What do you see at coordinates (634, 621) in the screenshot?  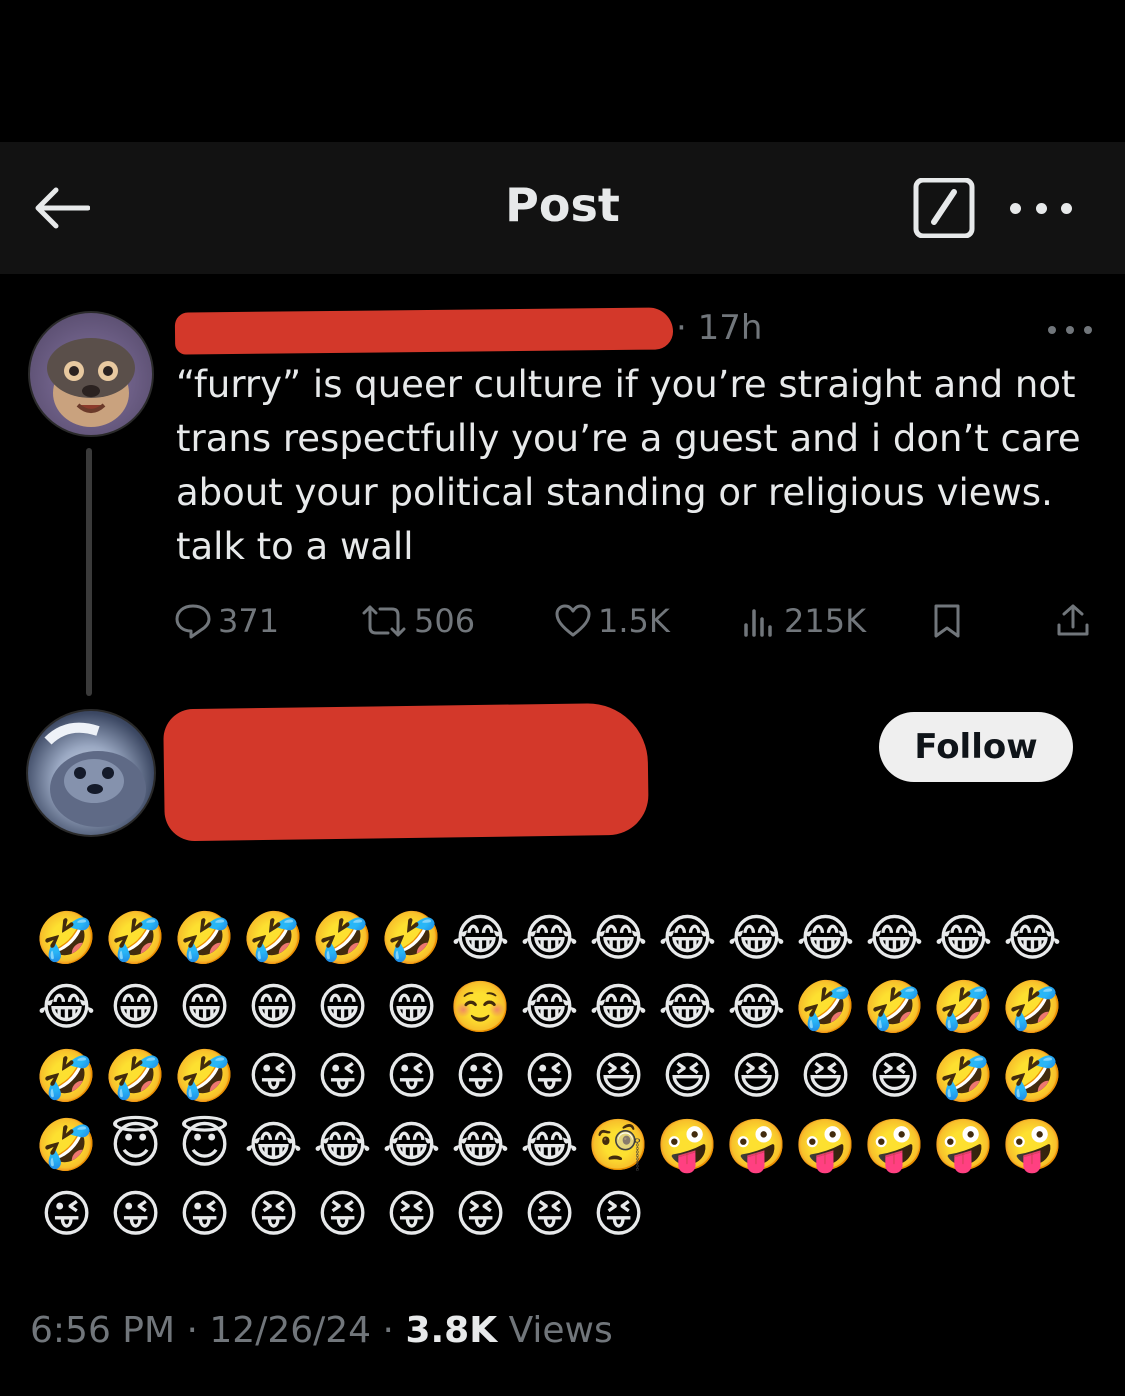 I see `like-count: 1.5K` at bounding box center [634, 621].